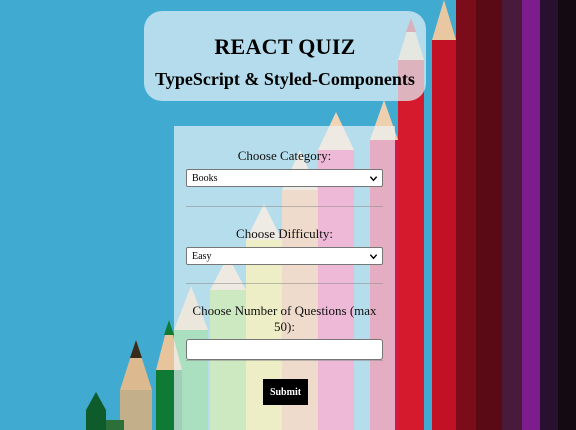  What do you see at coordinates (202, 256) in the screenshot?
I see `difficulty-selected-value: Easy` at bounding box center [202, 256].